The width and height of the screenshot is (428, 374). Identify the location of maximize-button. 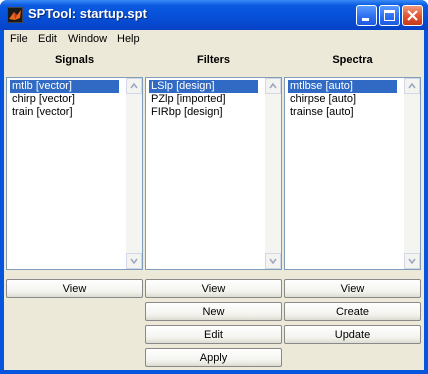
(389, 15).